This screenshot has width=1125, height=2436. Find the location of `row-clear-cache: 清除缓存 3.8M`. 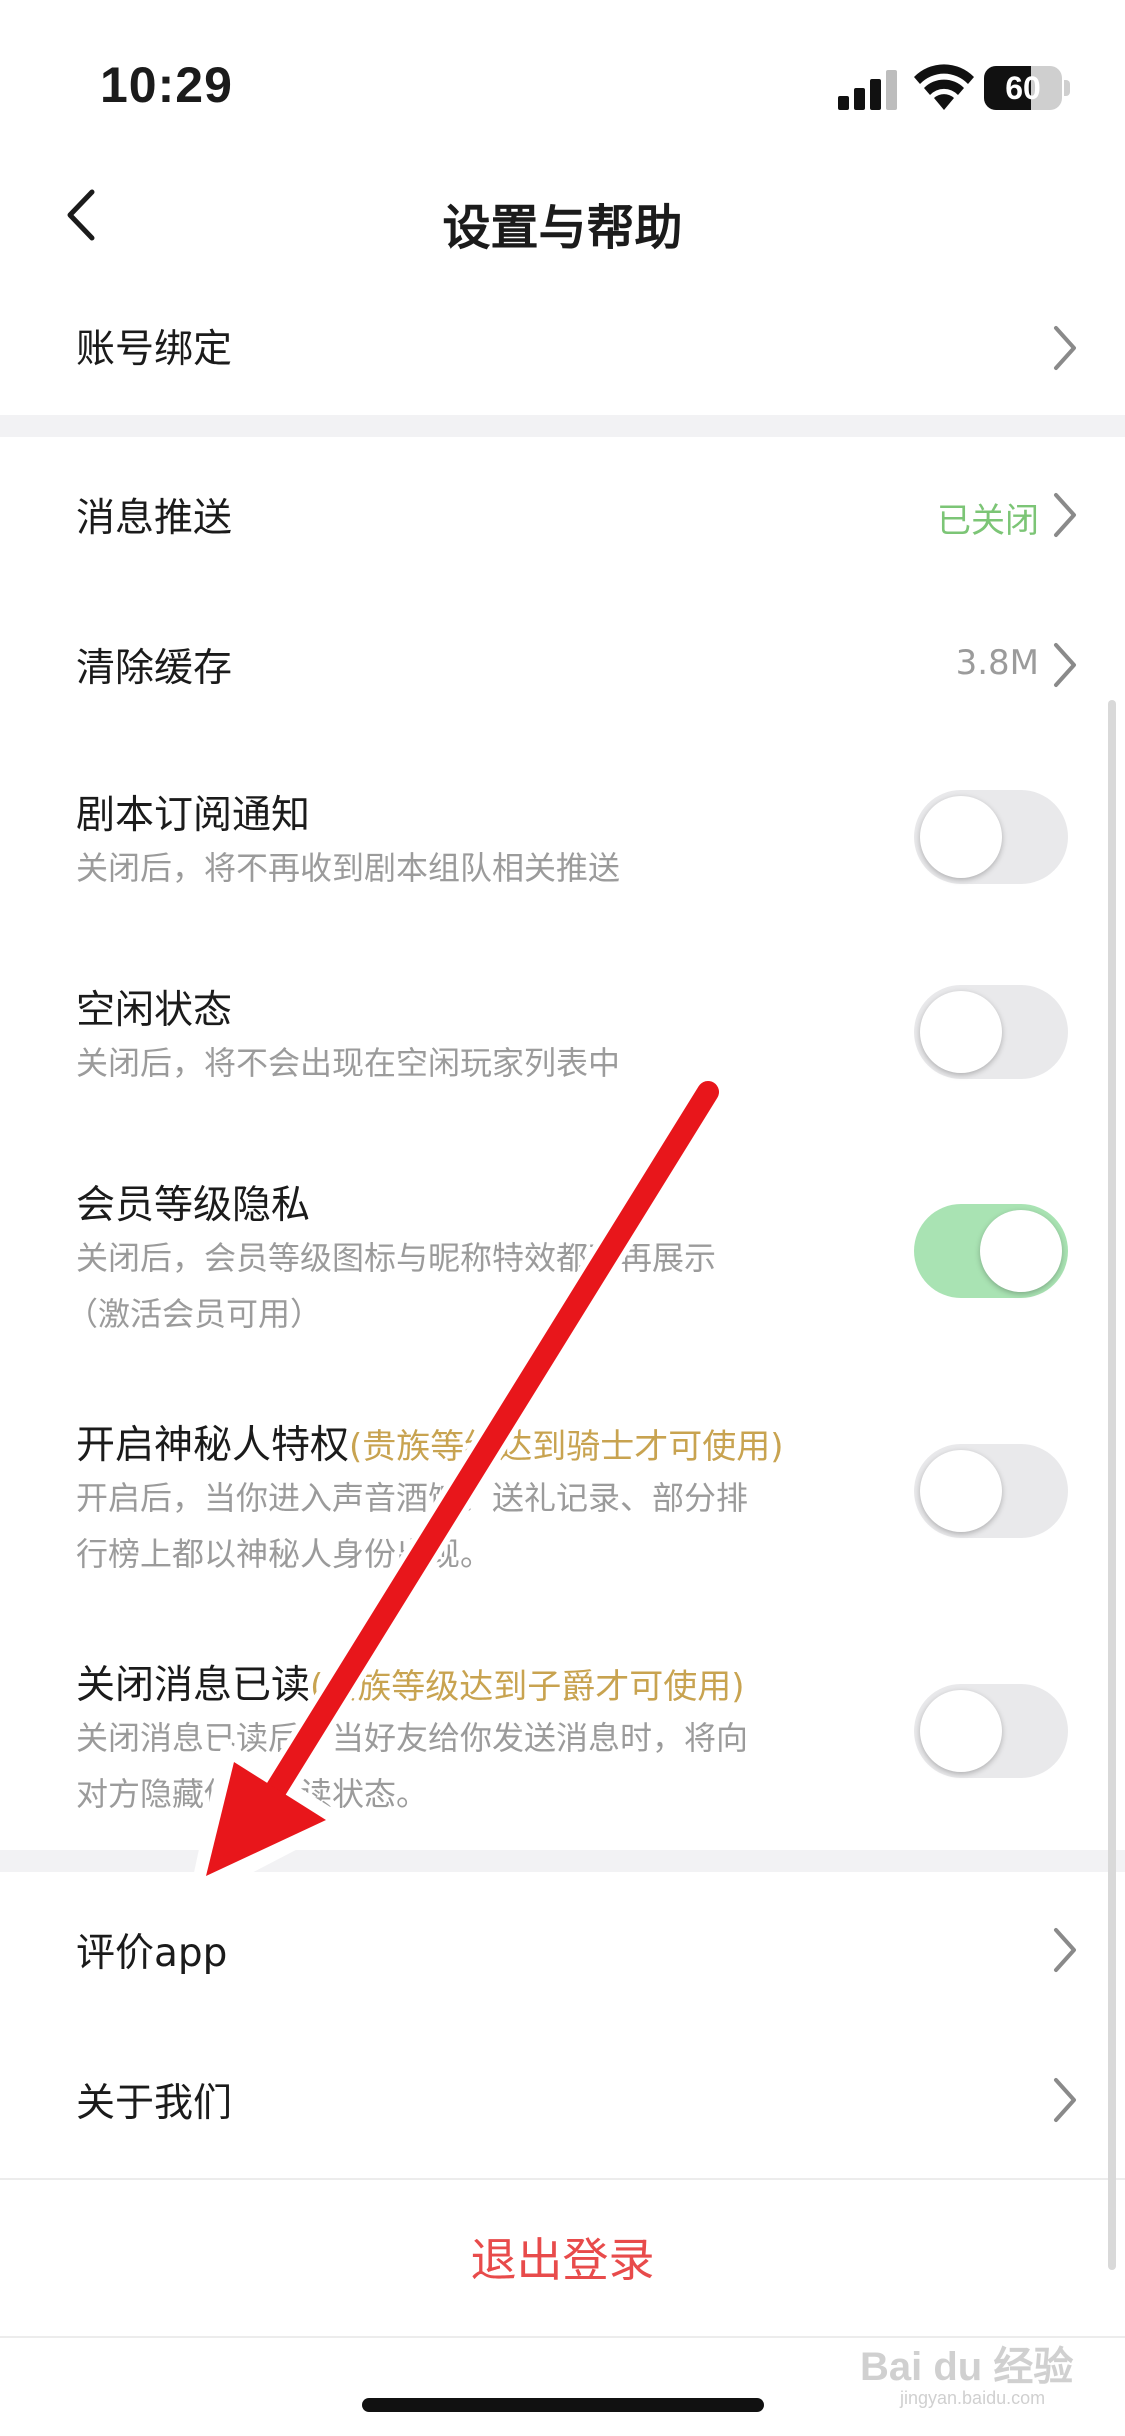

row-clear-cache: 清除缓存 3.8M is located at coordinates (562, 662).